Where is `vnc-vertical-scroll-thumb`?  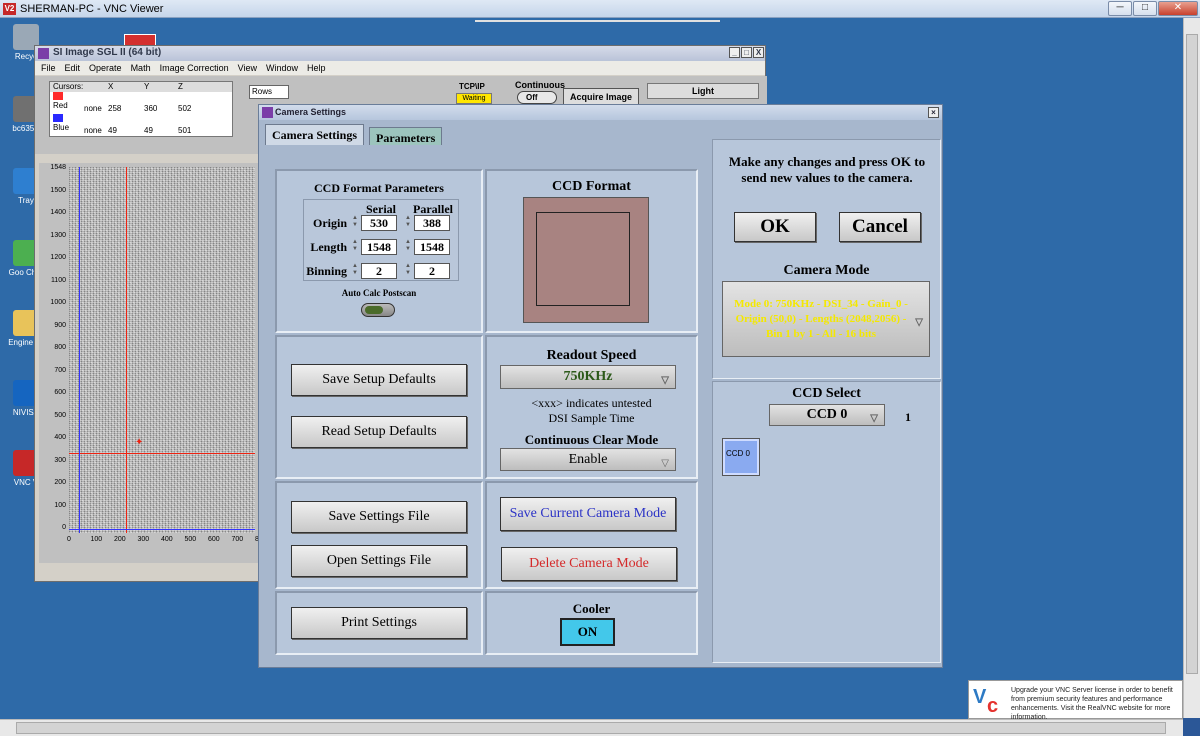 vnc-vertical-scroll-thumb is located at coordinates (1192, 354).